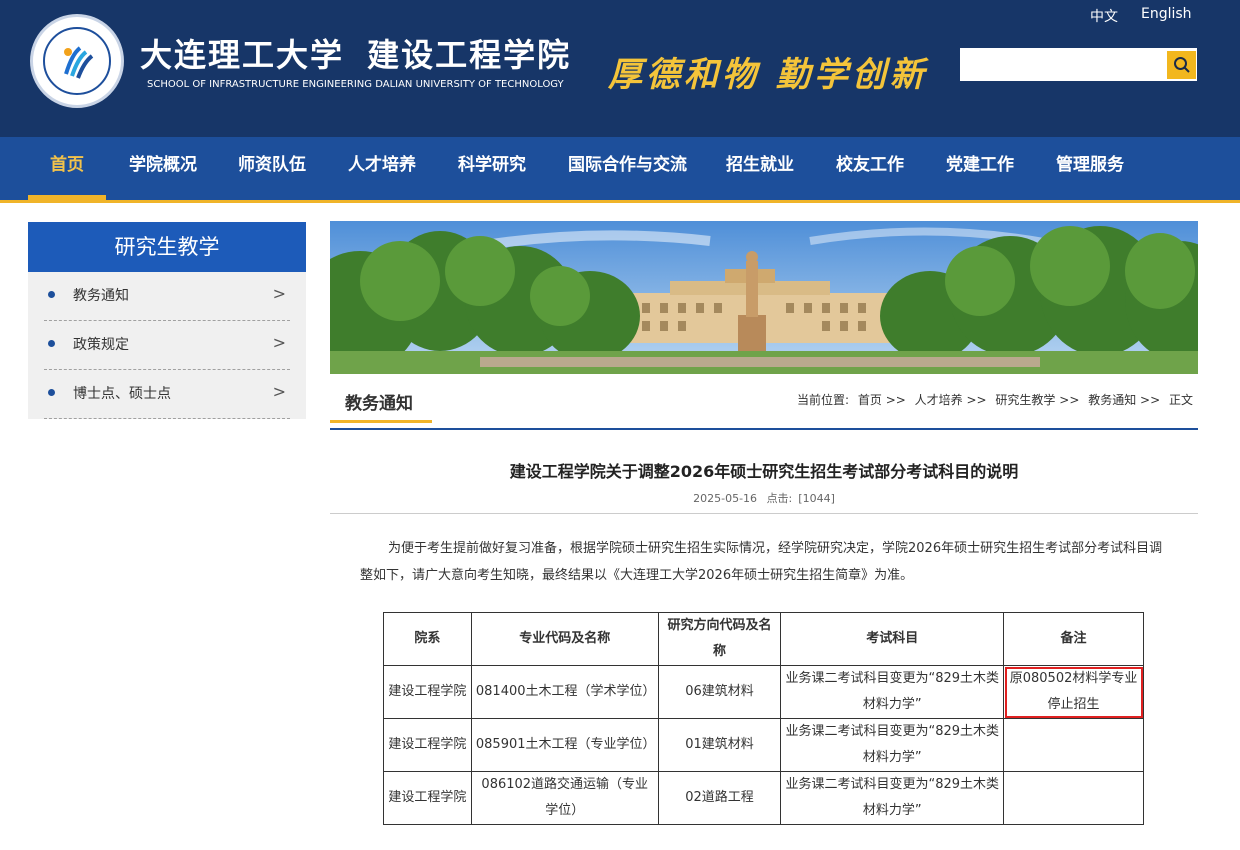 The image size is (1240, 850). What do you see at coordinates (1090, 168) in the screenshot?
I see `nav-services: 管理服务` at bounding box center [1090, 168].